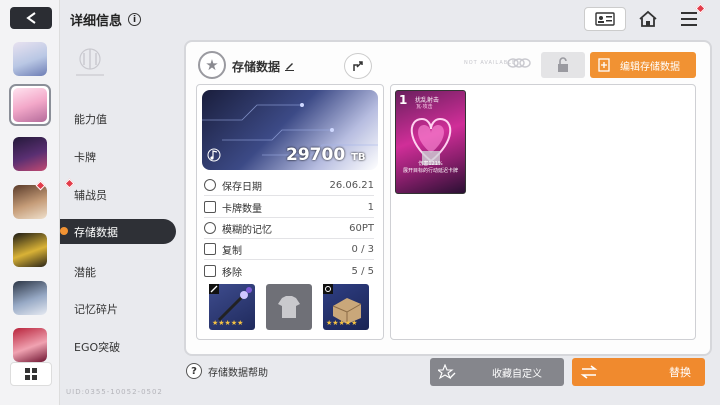 Image resolution: width=720 pixels, height=405 pixels. What do you see at coordinates (362, 249) in the screenshot?
I see `stat-value: 0 / 3` at bounding box center [362, 249].